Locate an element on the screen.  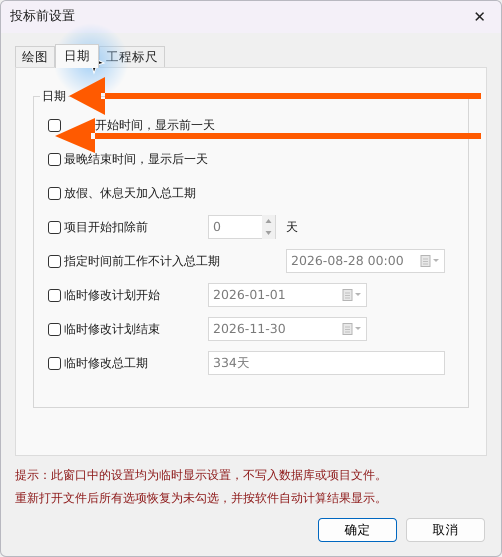
date-picker: 2026-08-28 00:00 is located at coordinates (365, 261).